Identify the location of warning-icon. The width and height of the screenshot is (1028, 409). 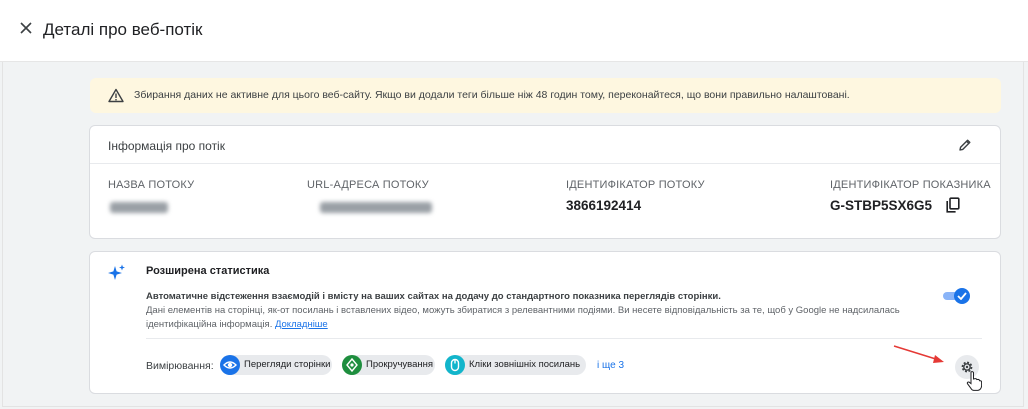
(116, 95).